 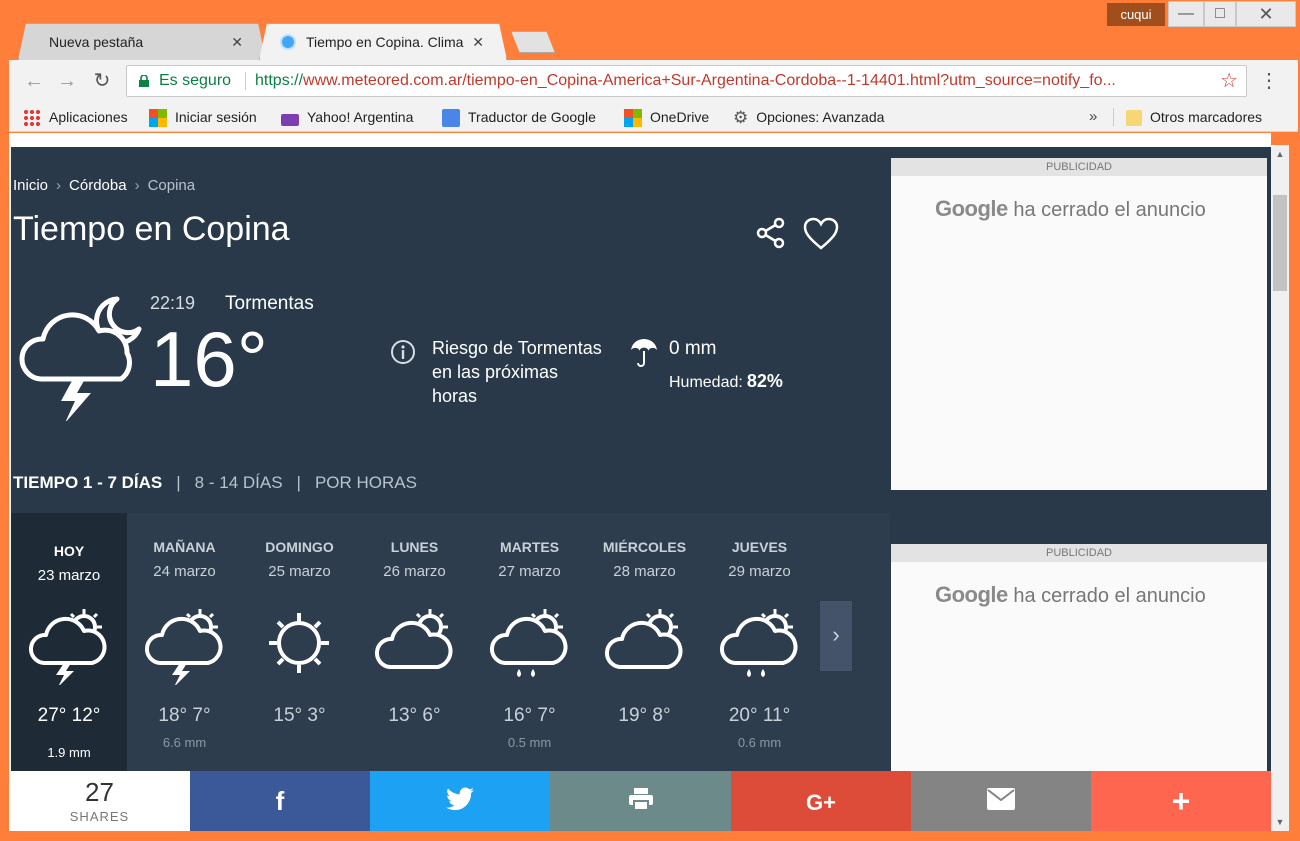 What do you see at coordinates (1280, 822) in the screenshot?
I see `scroll-down-icon: ▼` at bounding box center [1280, 822].